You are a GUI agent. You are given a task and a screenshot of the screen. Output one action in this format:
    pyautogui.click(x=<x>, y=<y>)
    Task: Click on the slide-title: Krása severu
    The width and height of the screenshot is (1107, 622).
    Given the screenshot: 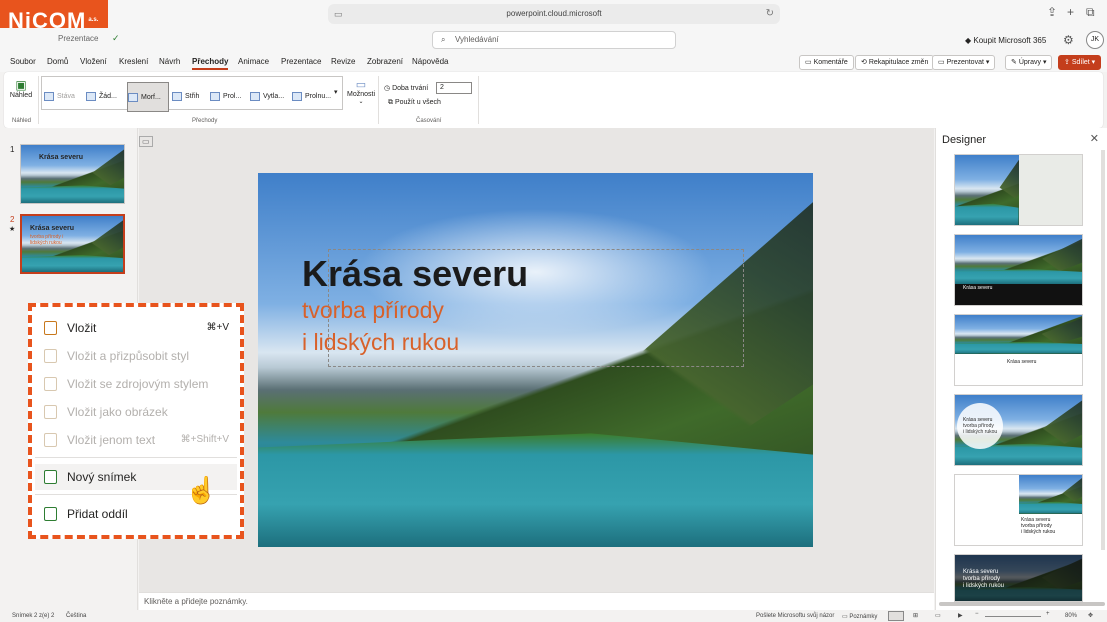 What is the action you would take?
    pyautogui.click(x=415, y=274)
    